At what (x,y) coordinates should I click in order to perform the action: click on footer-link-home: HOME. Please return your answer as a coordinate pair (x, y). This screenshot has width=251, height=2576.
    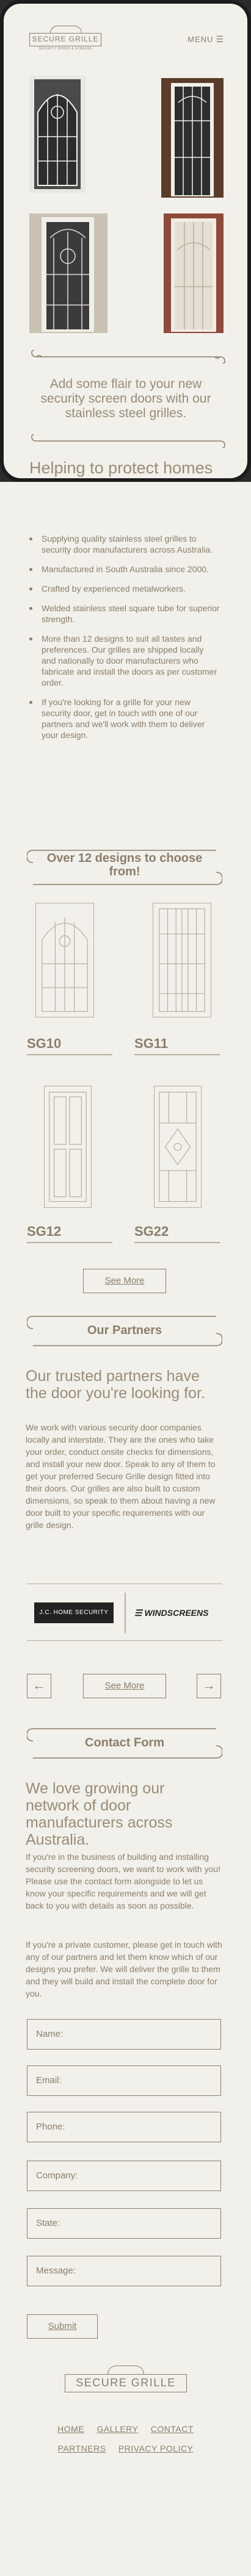
    Looking at the image, I should click on (70, 2429).